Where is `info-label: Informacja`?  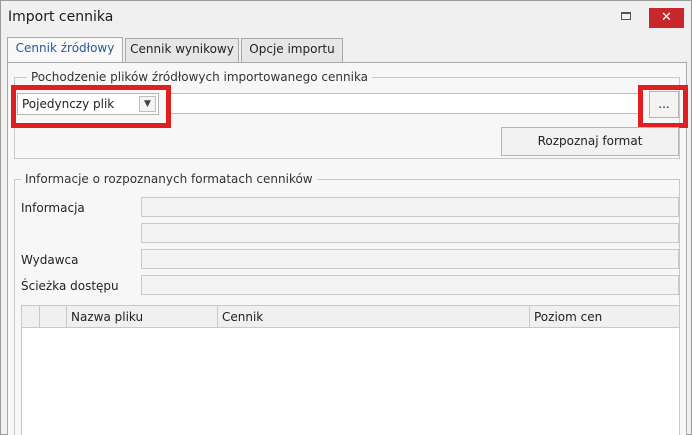
info-label: Informacja is located at coordinates (53, 208).